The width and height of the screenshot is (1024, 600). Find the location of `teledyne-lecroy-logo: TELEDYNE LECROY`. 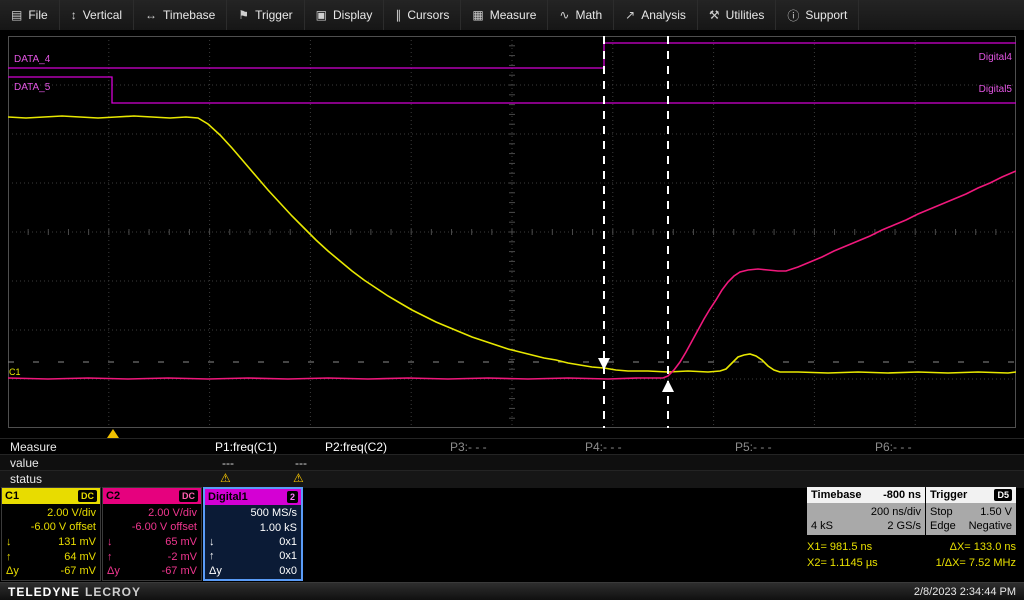

teledyne-lecroy-logo: TELEDYNE LECROY is located at coordinates (74, 592).